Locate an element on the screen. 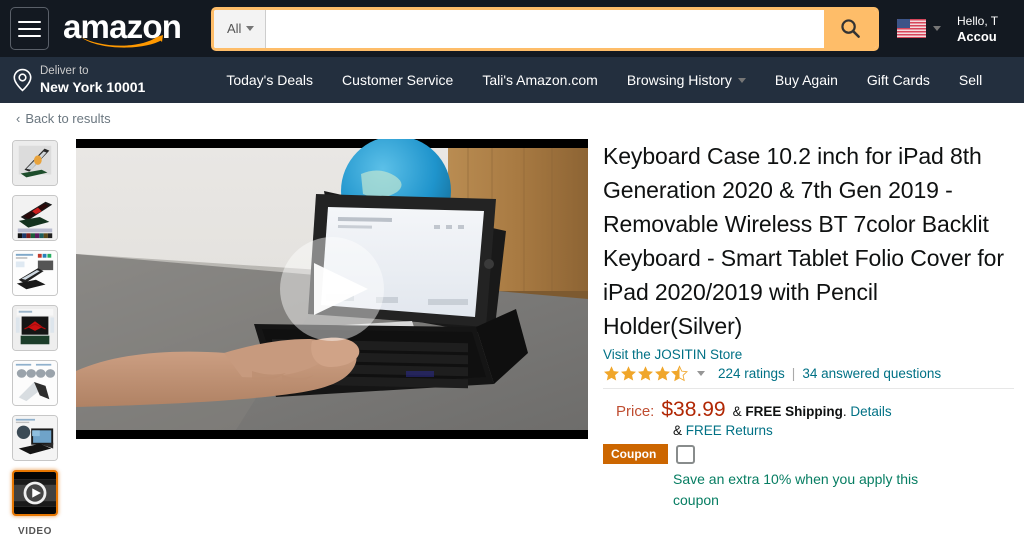  nav-link-sell: Sell is located at coordinates (970, 80).